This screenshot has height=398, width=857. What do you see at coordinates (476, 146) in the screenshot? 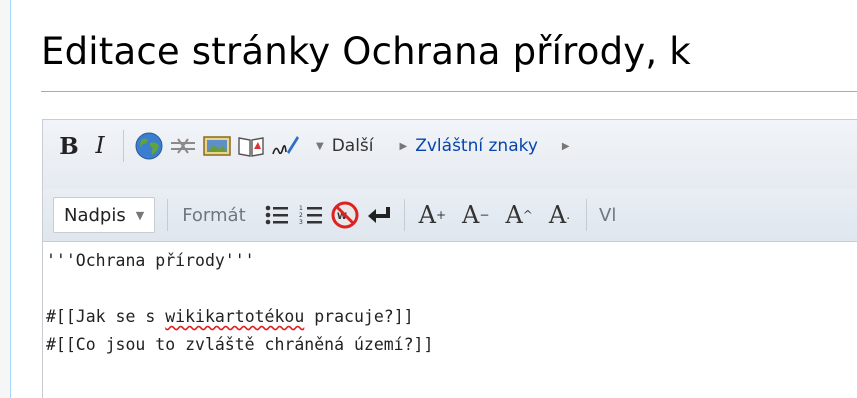
I see `special-chars-label: Zvláštní znaky` at bounding box center [476, 146].